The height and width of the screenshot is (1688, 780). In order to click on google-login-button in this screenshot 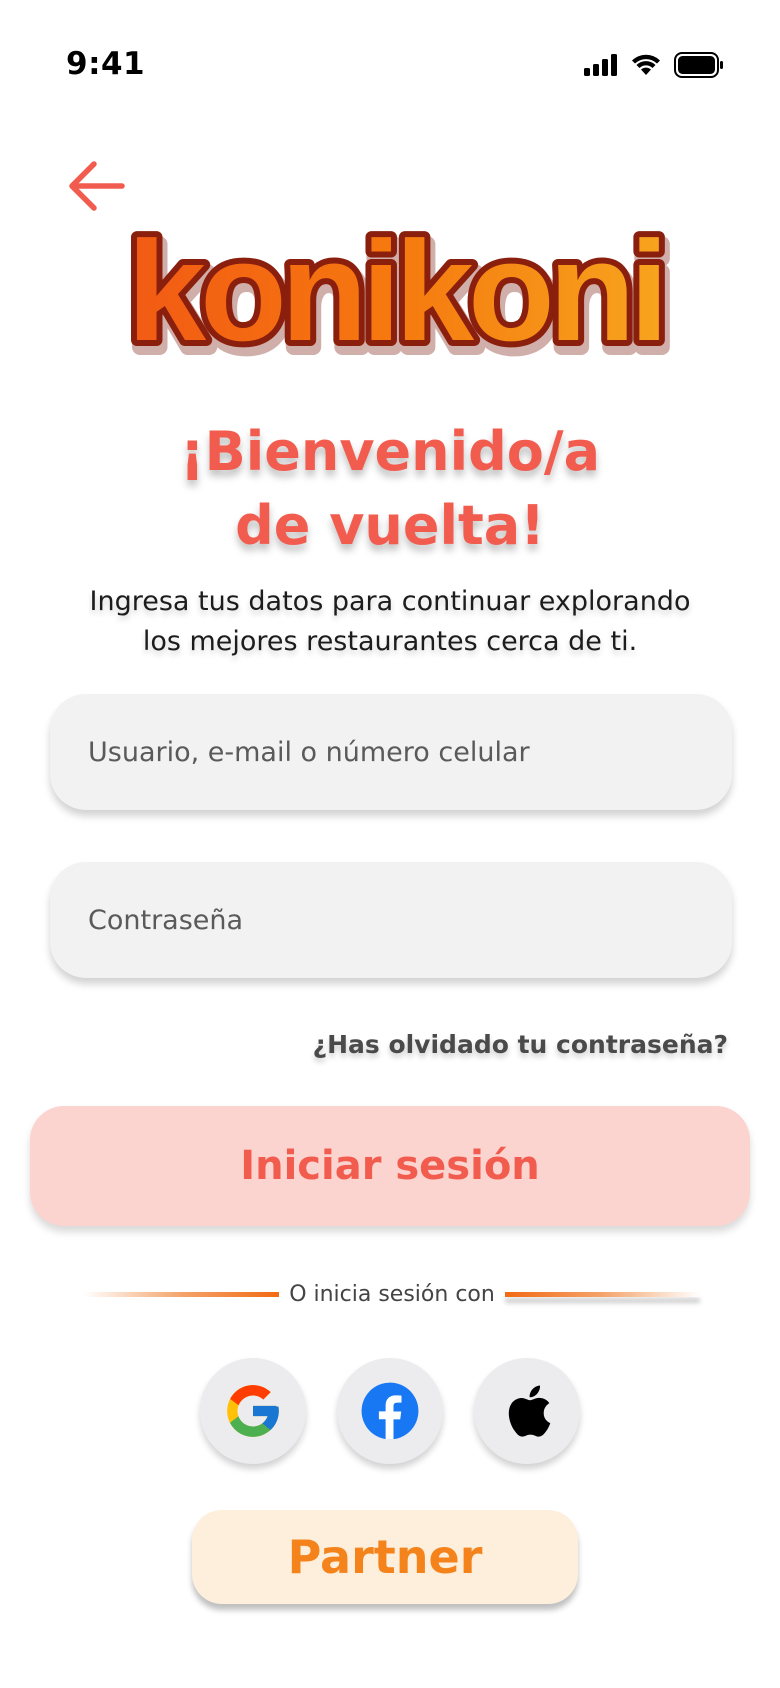, I will do `click(253, 1411)`.